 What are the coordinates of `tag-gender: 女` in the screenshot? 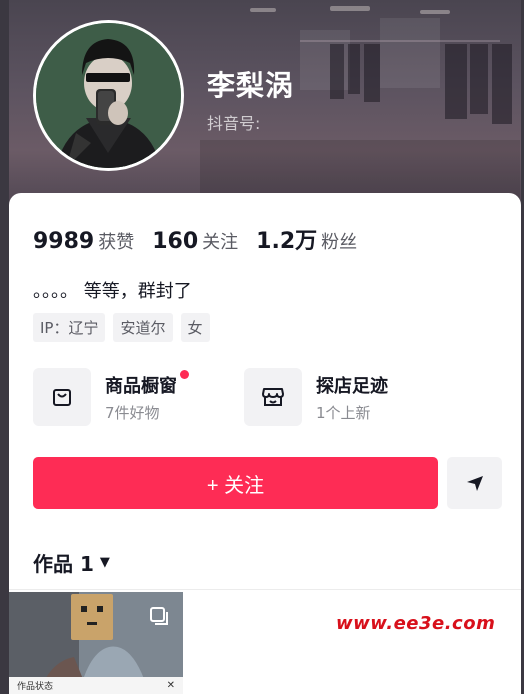 It's located at (195, 327).